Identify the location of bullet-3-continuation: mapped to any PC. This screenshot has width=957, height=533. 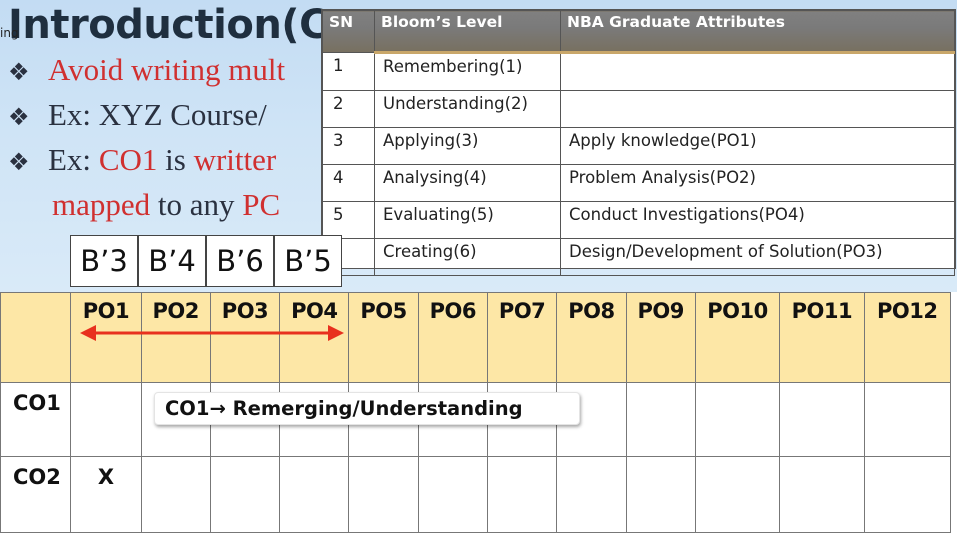
(166, 204).